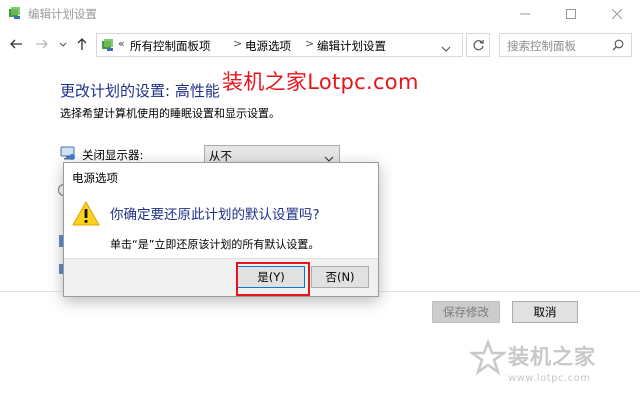 The height and width of the screenshot is (397, 640). I want to click on power-options-icon, so click(15, 13).